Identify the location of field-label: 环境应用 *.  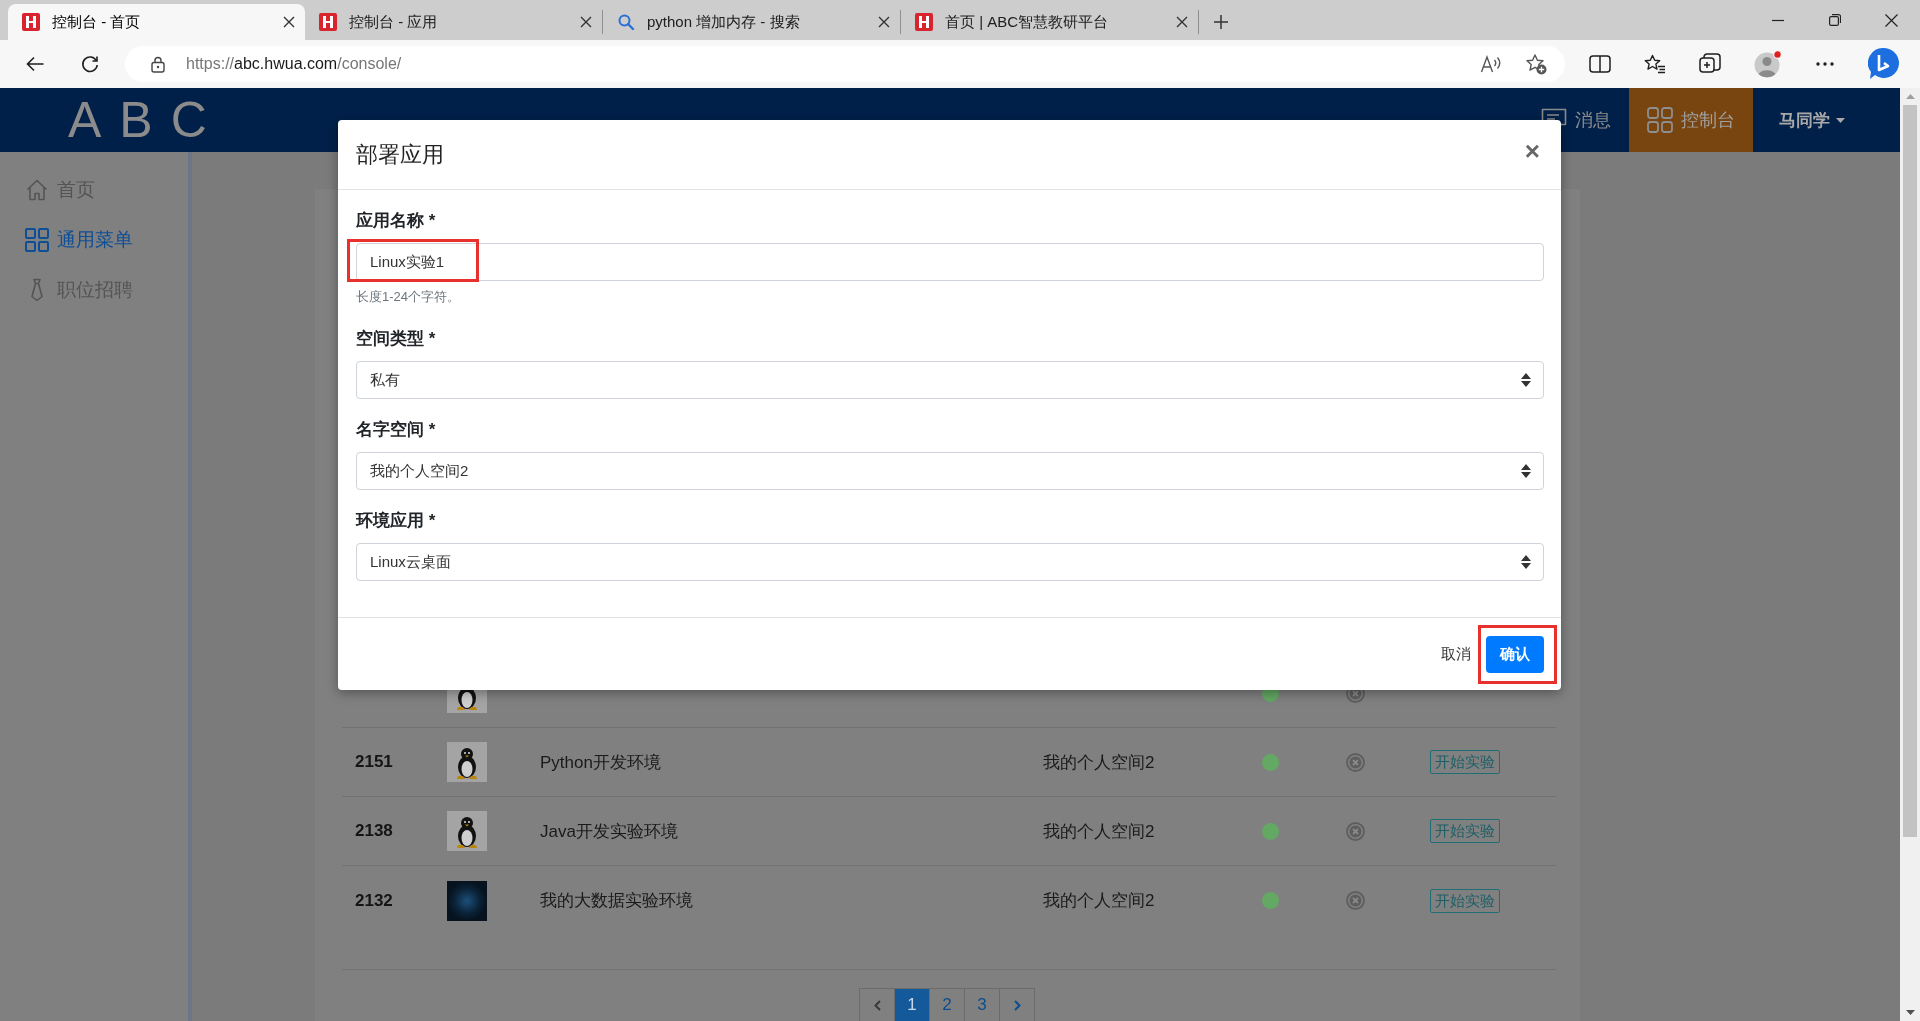
(396, 521).